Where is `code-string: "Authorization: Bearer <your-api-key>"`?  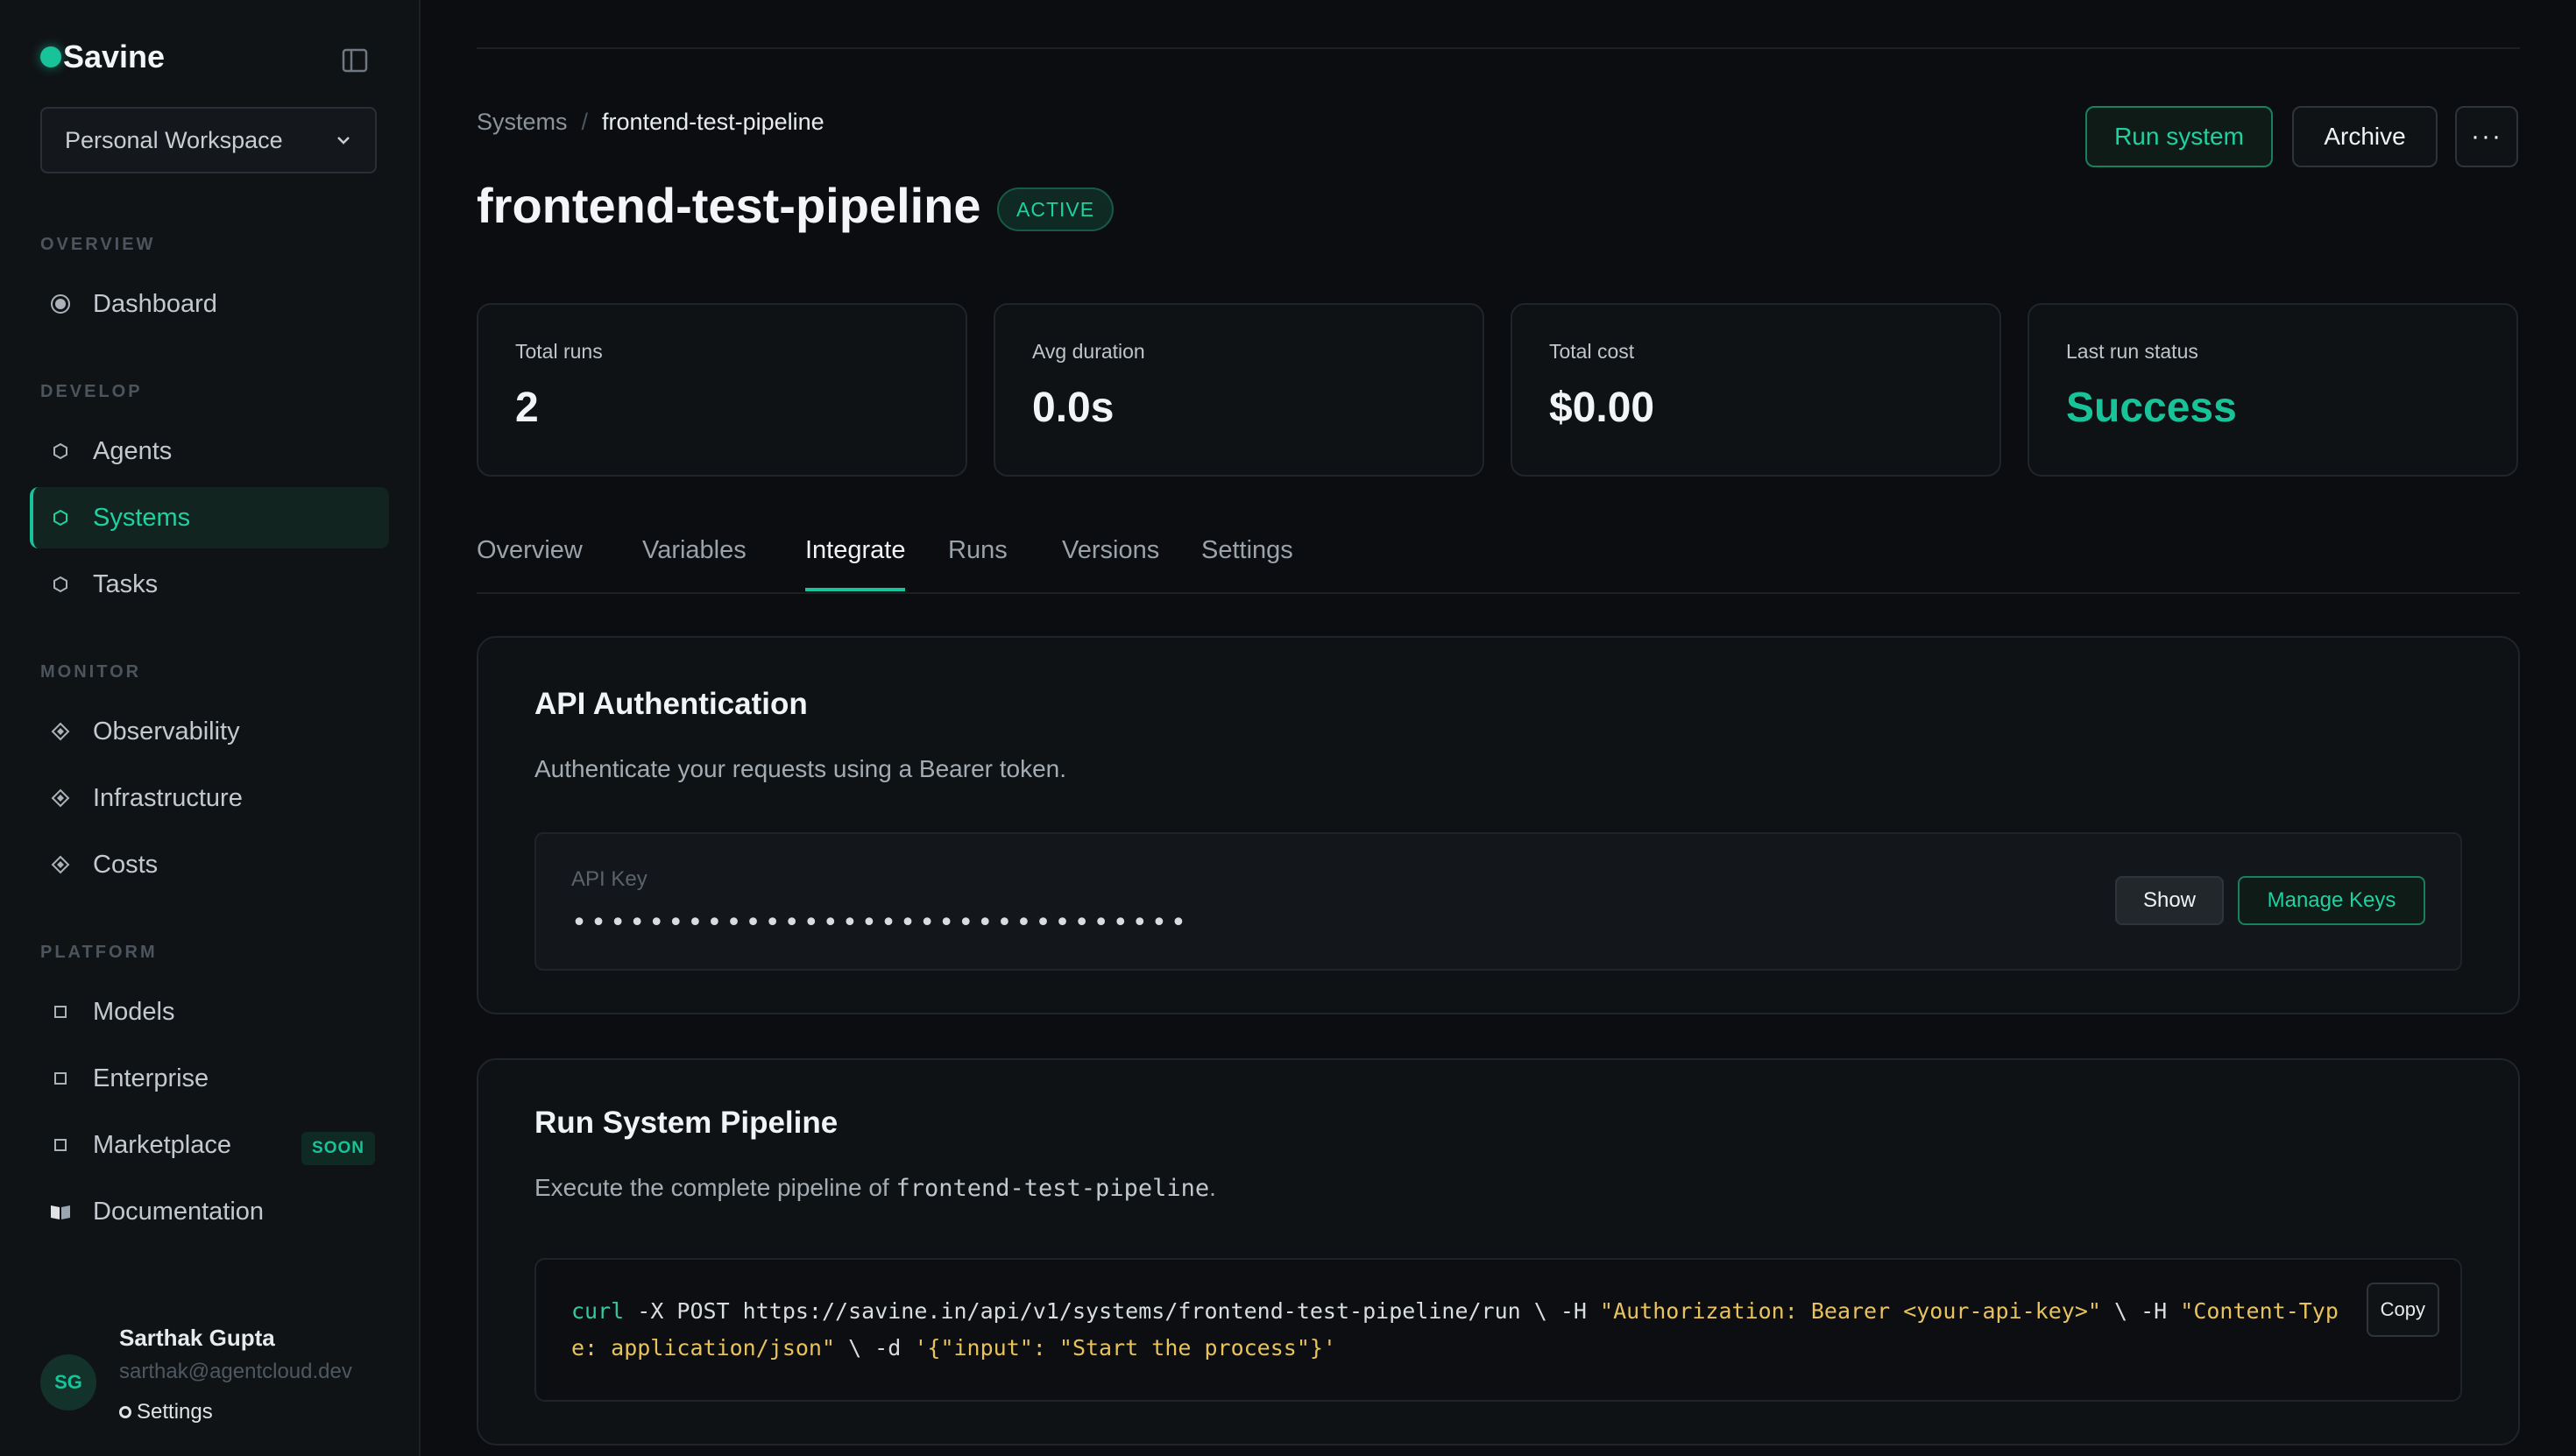
code-string: "Authorization: Bearer <your-api-key>" is located at coordinates (1850, 1311).